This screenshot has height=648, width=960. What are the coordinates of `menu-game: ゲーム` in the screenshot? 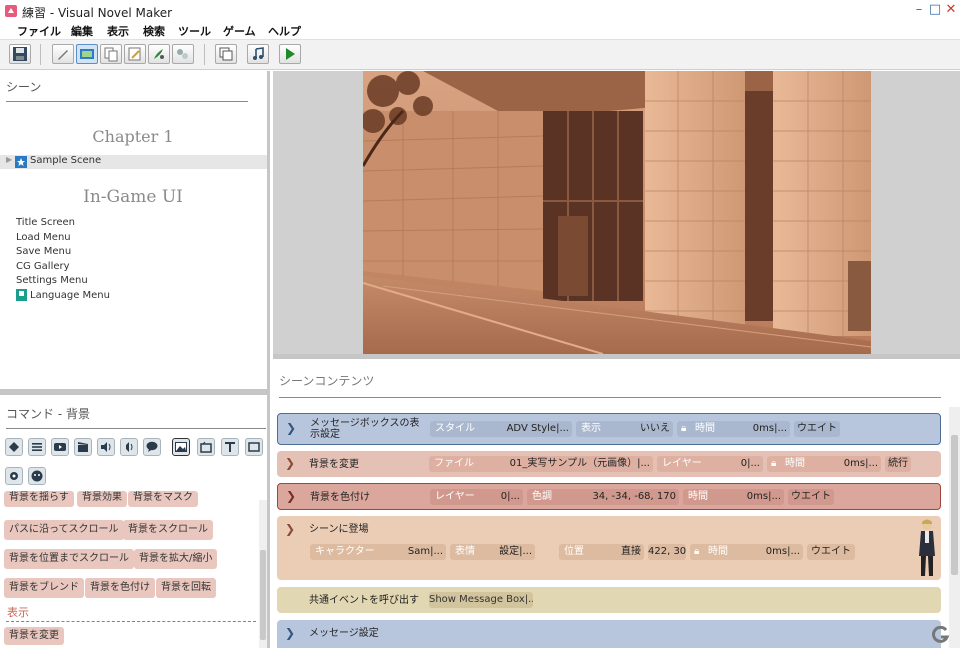 It's located at (239, 31).